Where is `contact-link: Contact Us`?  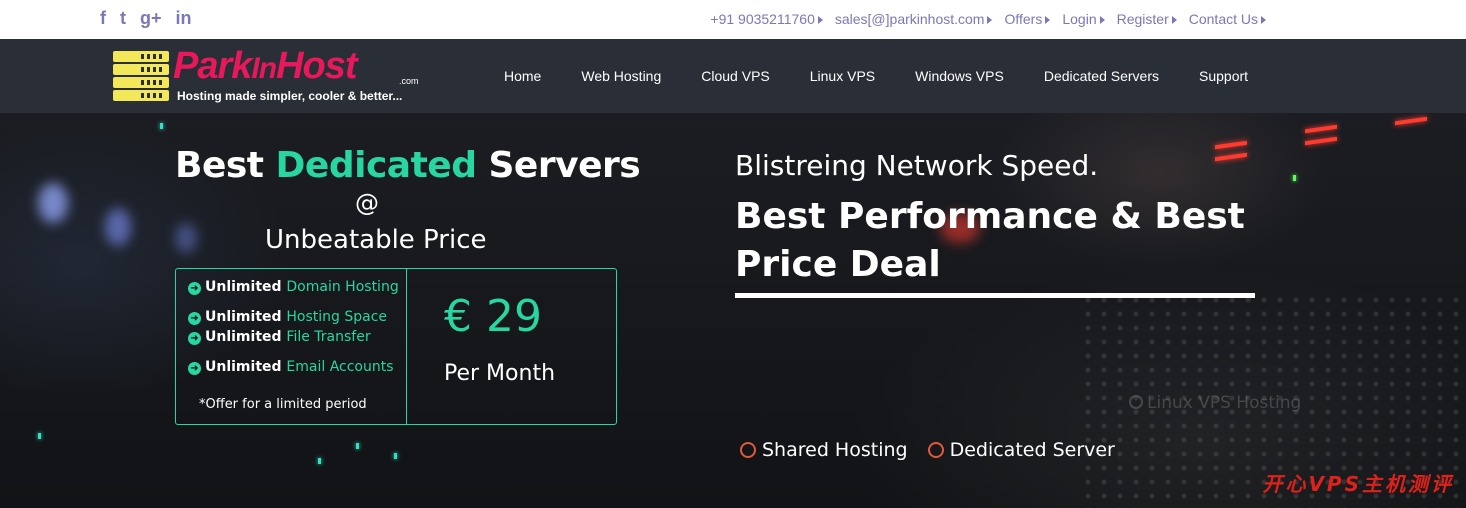 contact-link: Contact Us is located at coordinates (1227, 19).